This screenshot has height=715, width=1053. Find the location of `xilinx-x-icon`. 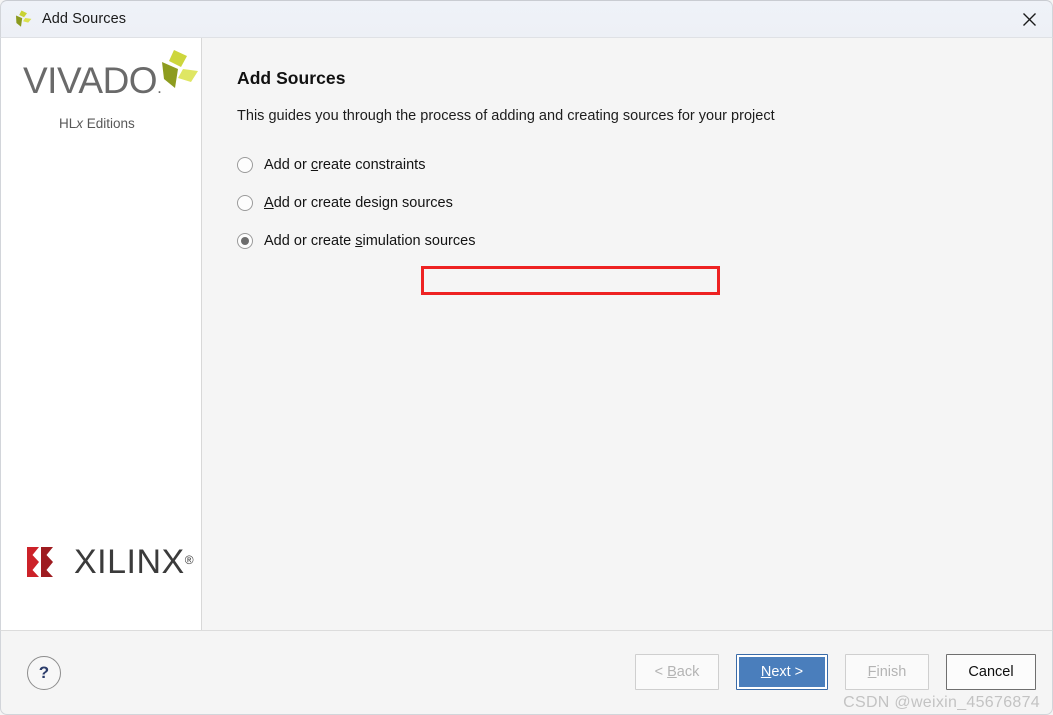

xilinx-x-icon is located at coordinates (43, 562).